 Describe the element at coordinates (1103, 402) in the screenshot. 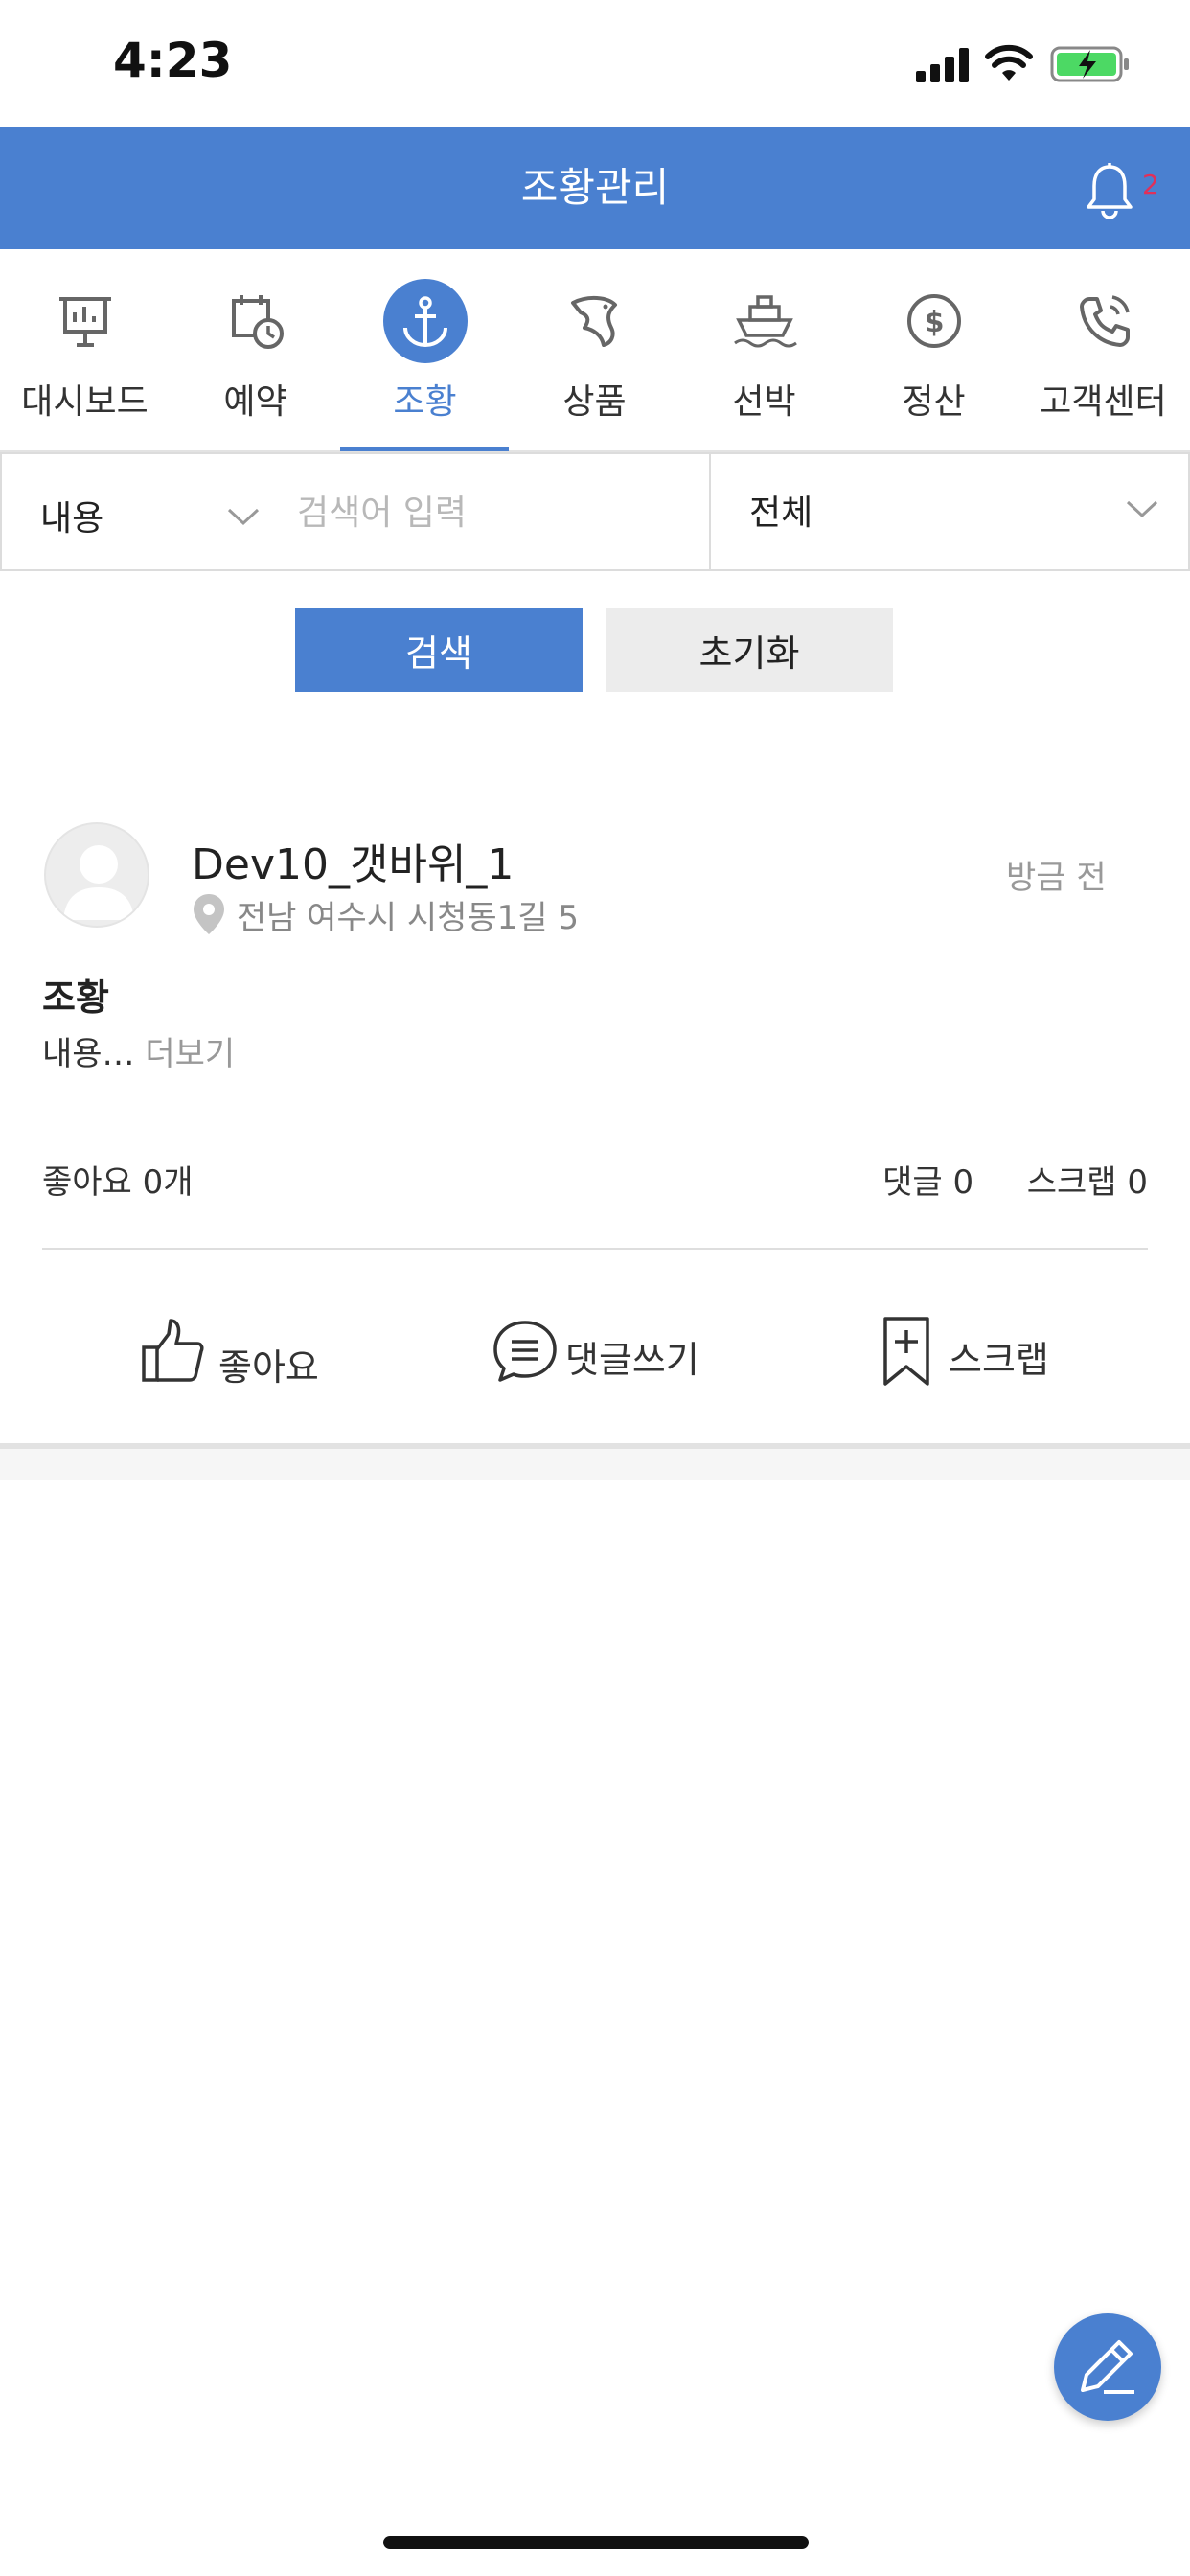

I see `tab-label: 고객센터` at that location.